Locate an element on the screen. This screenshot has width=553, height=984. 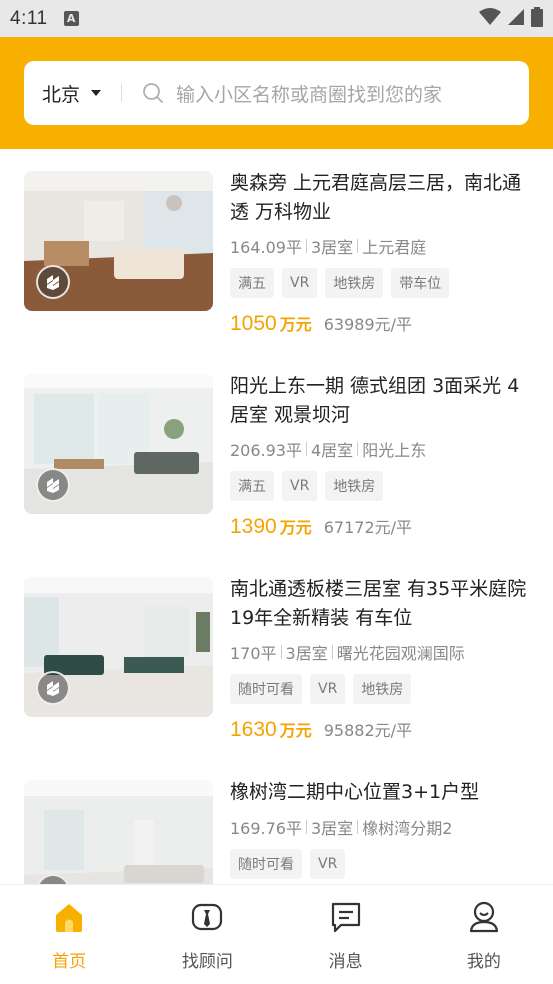
unit-price: 63989元/平 is located at coordinates (368, 324).